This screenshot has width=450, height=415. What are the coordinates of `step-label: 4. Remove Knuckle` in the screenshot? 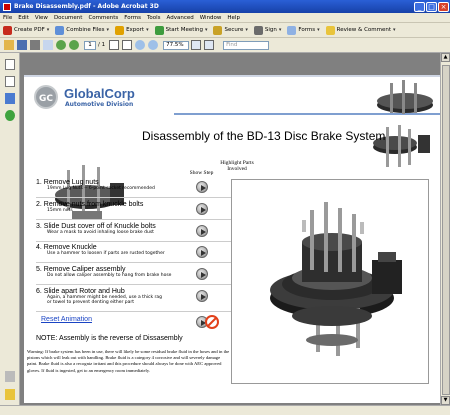 It's located at (66, 247).